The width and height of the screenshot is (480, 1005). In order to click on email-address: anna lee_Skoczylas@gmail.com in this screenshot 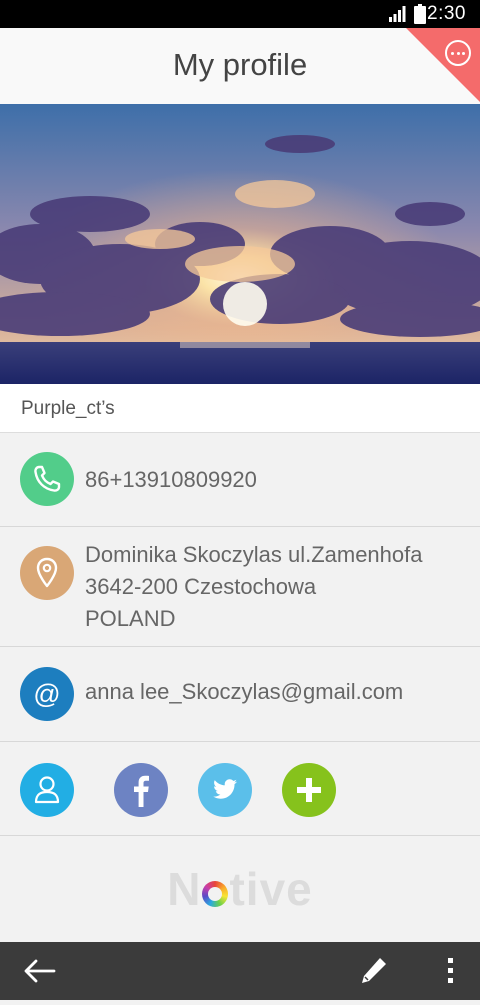, I will do `click(244, 691)`.